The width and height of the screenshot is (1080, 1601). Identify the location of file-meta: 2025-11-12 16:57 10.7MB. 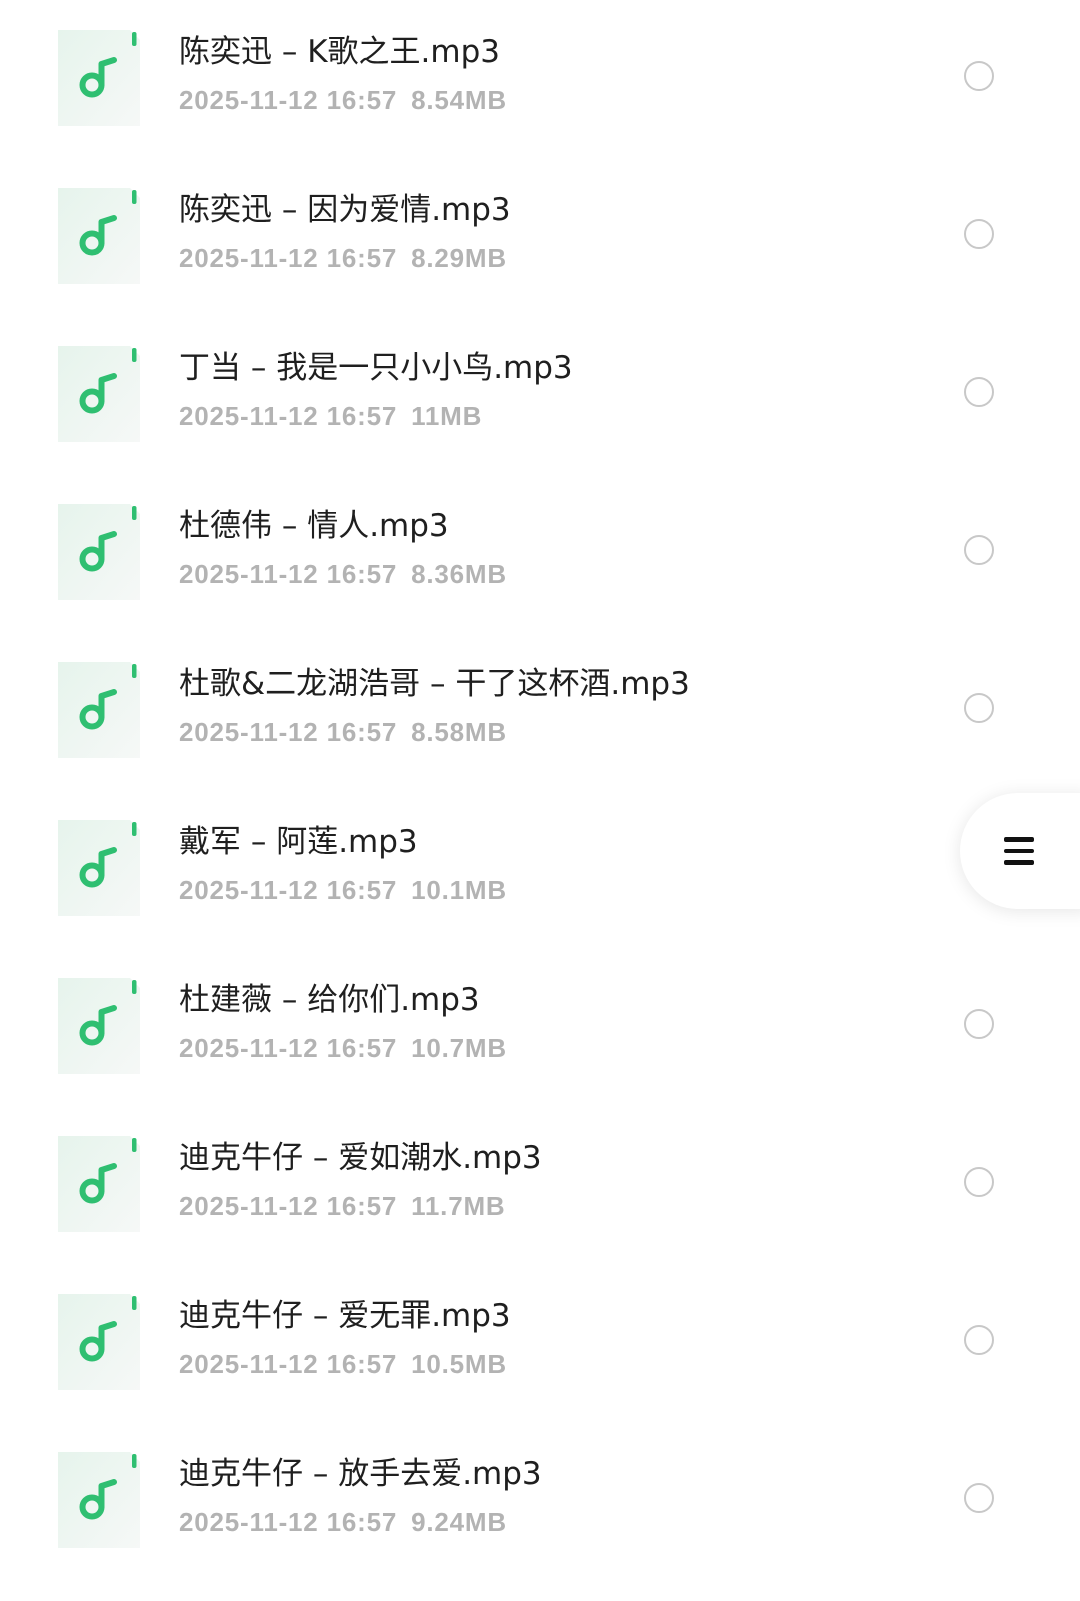
(343, 1048).